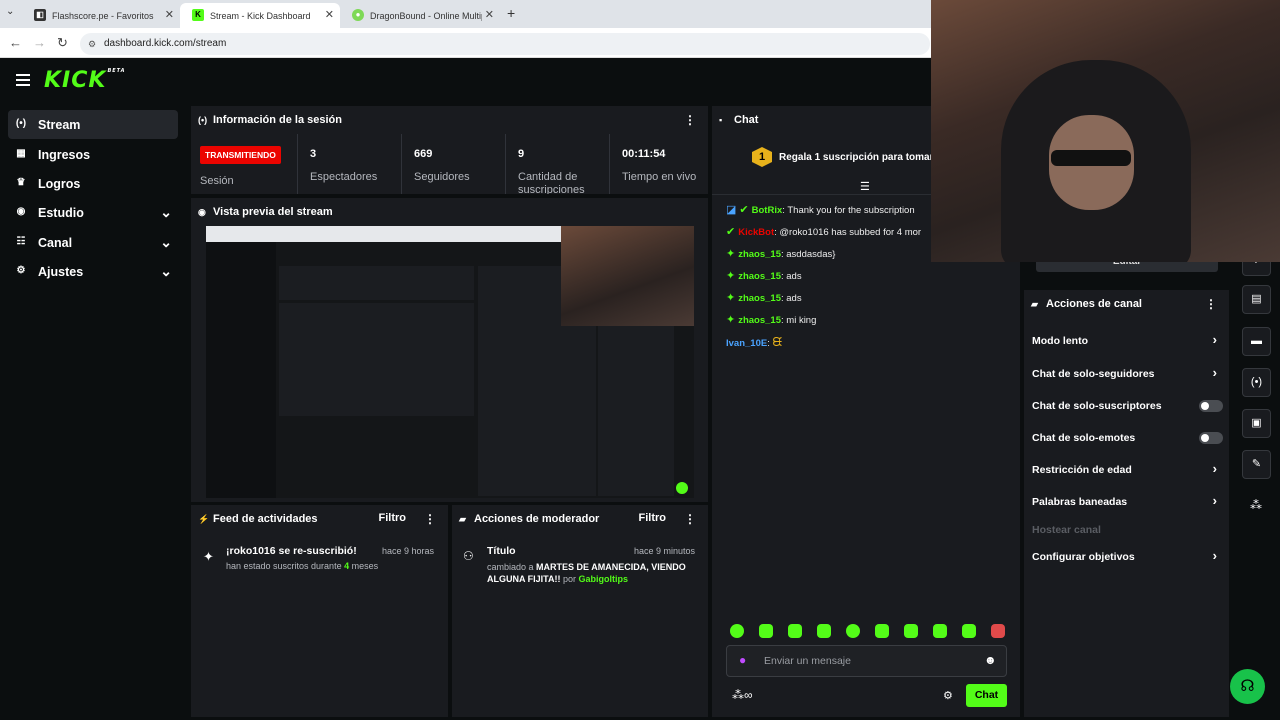 This screenshot has height=720, width=1280. Describe the element at coordinates (21, 270) in the screenshot. I see `gear-icon: ⚙` at that location.